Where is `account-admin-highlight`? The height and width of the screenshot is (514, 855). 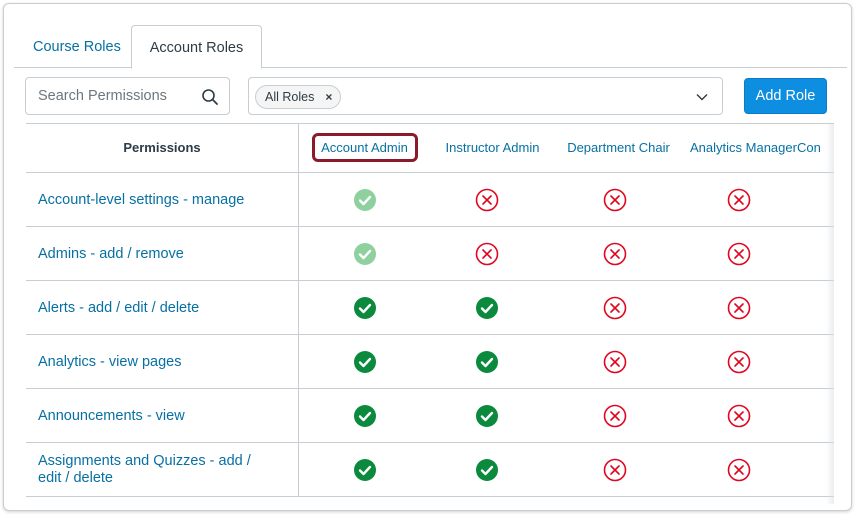 account-admin-highlight is located at coordinates (365, 147).